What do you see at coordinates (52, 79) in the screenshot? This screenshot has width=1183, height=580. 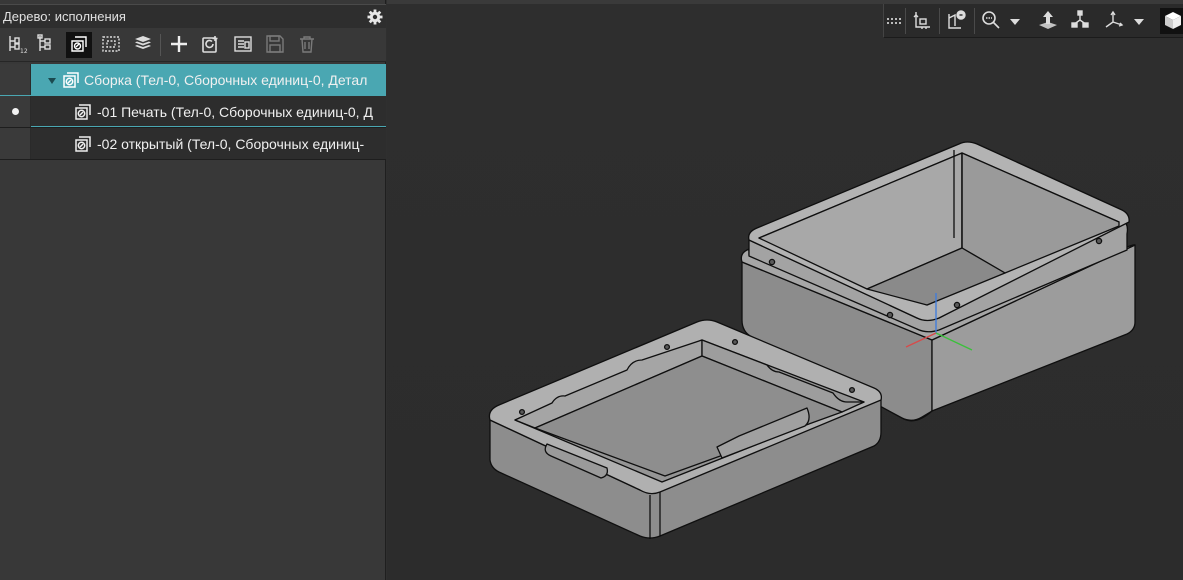 I see `expand-arrow-icon` at bounding box center [52, 79].